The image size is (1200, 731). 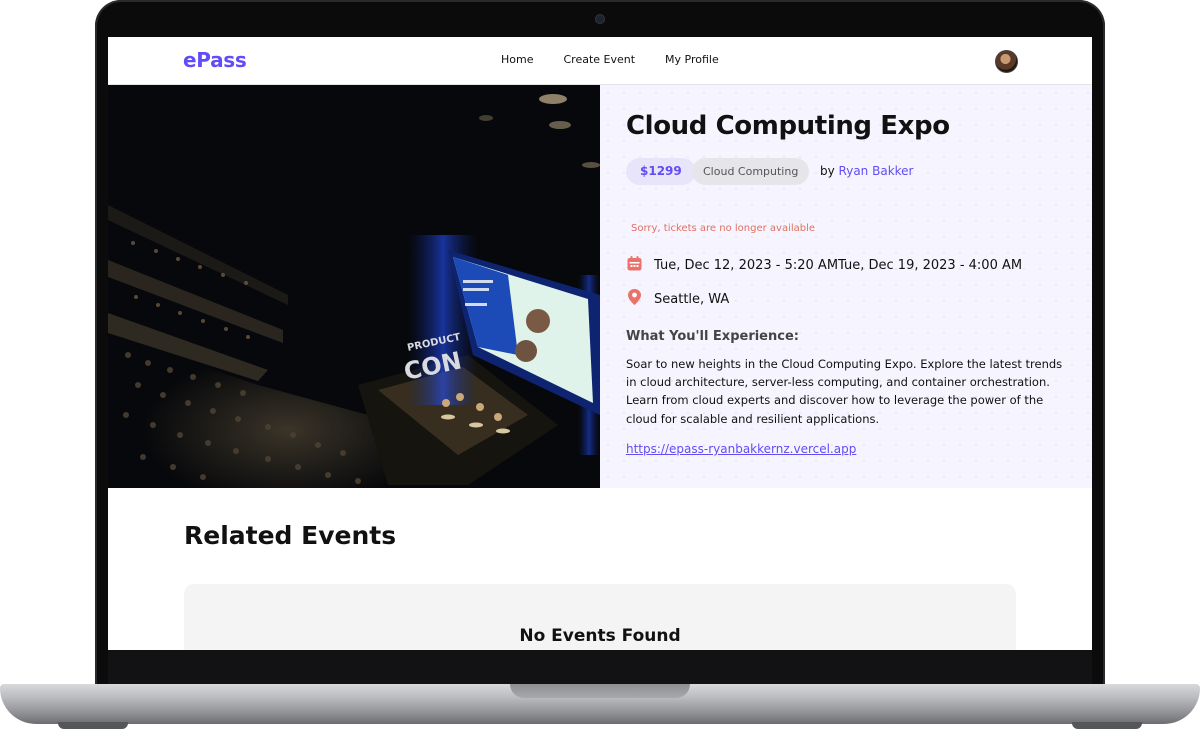 I want to click on laptop-foot-left, so click(x=93, y=725).